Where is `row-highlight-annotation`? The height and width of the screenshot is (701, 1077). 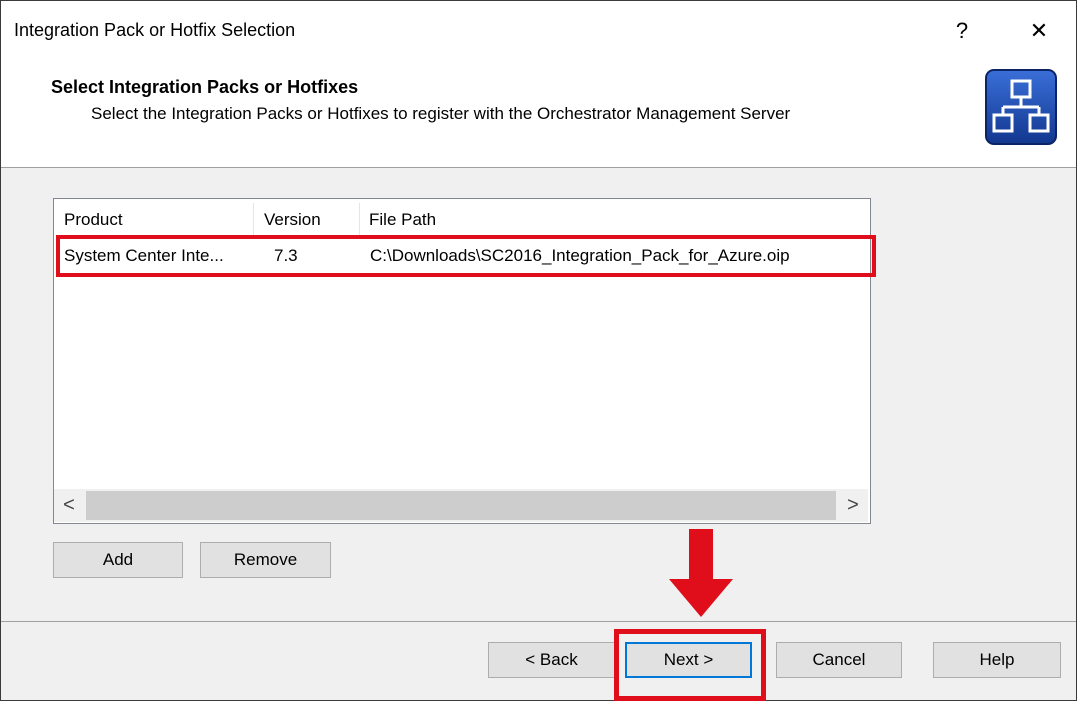
row-highlight-annotation is located at coordinates (466, 256).